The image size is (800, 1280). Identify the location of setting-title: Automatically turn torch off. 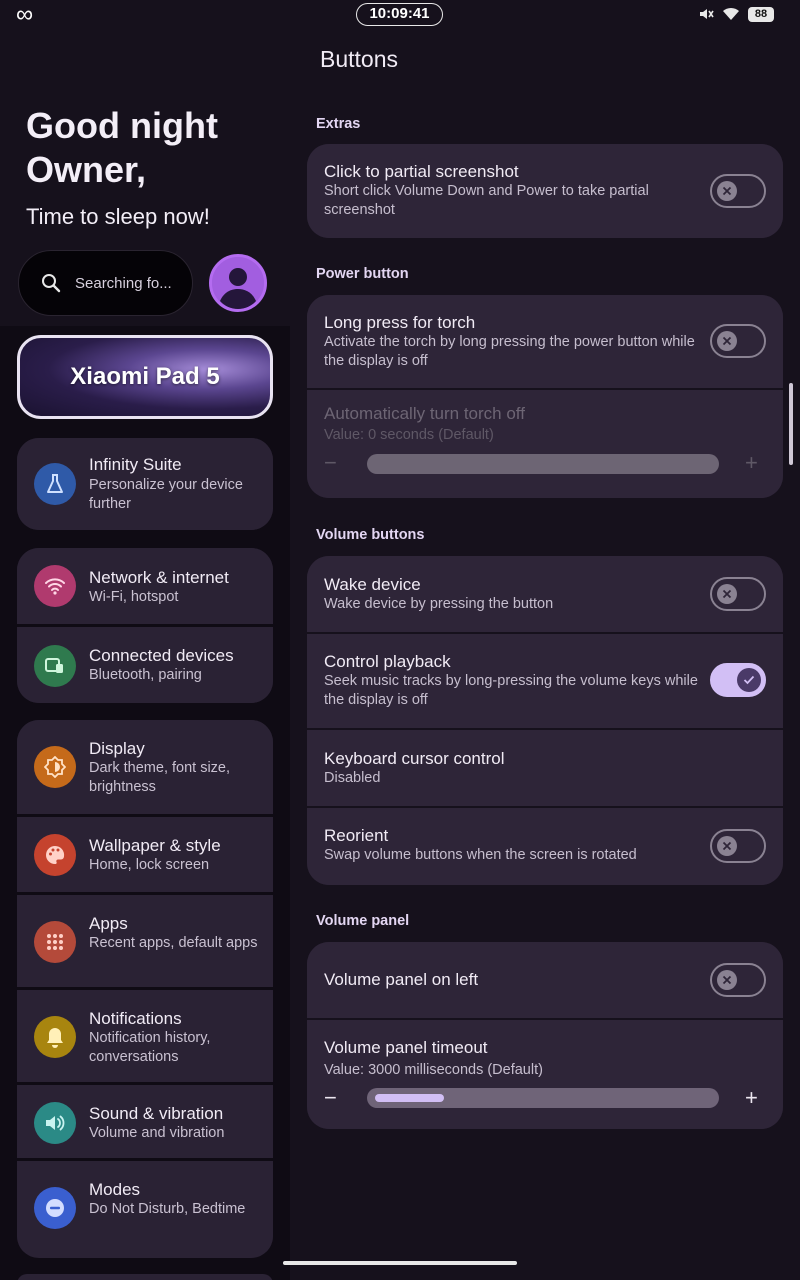
(424, 413).